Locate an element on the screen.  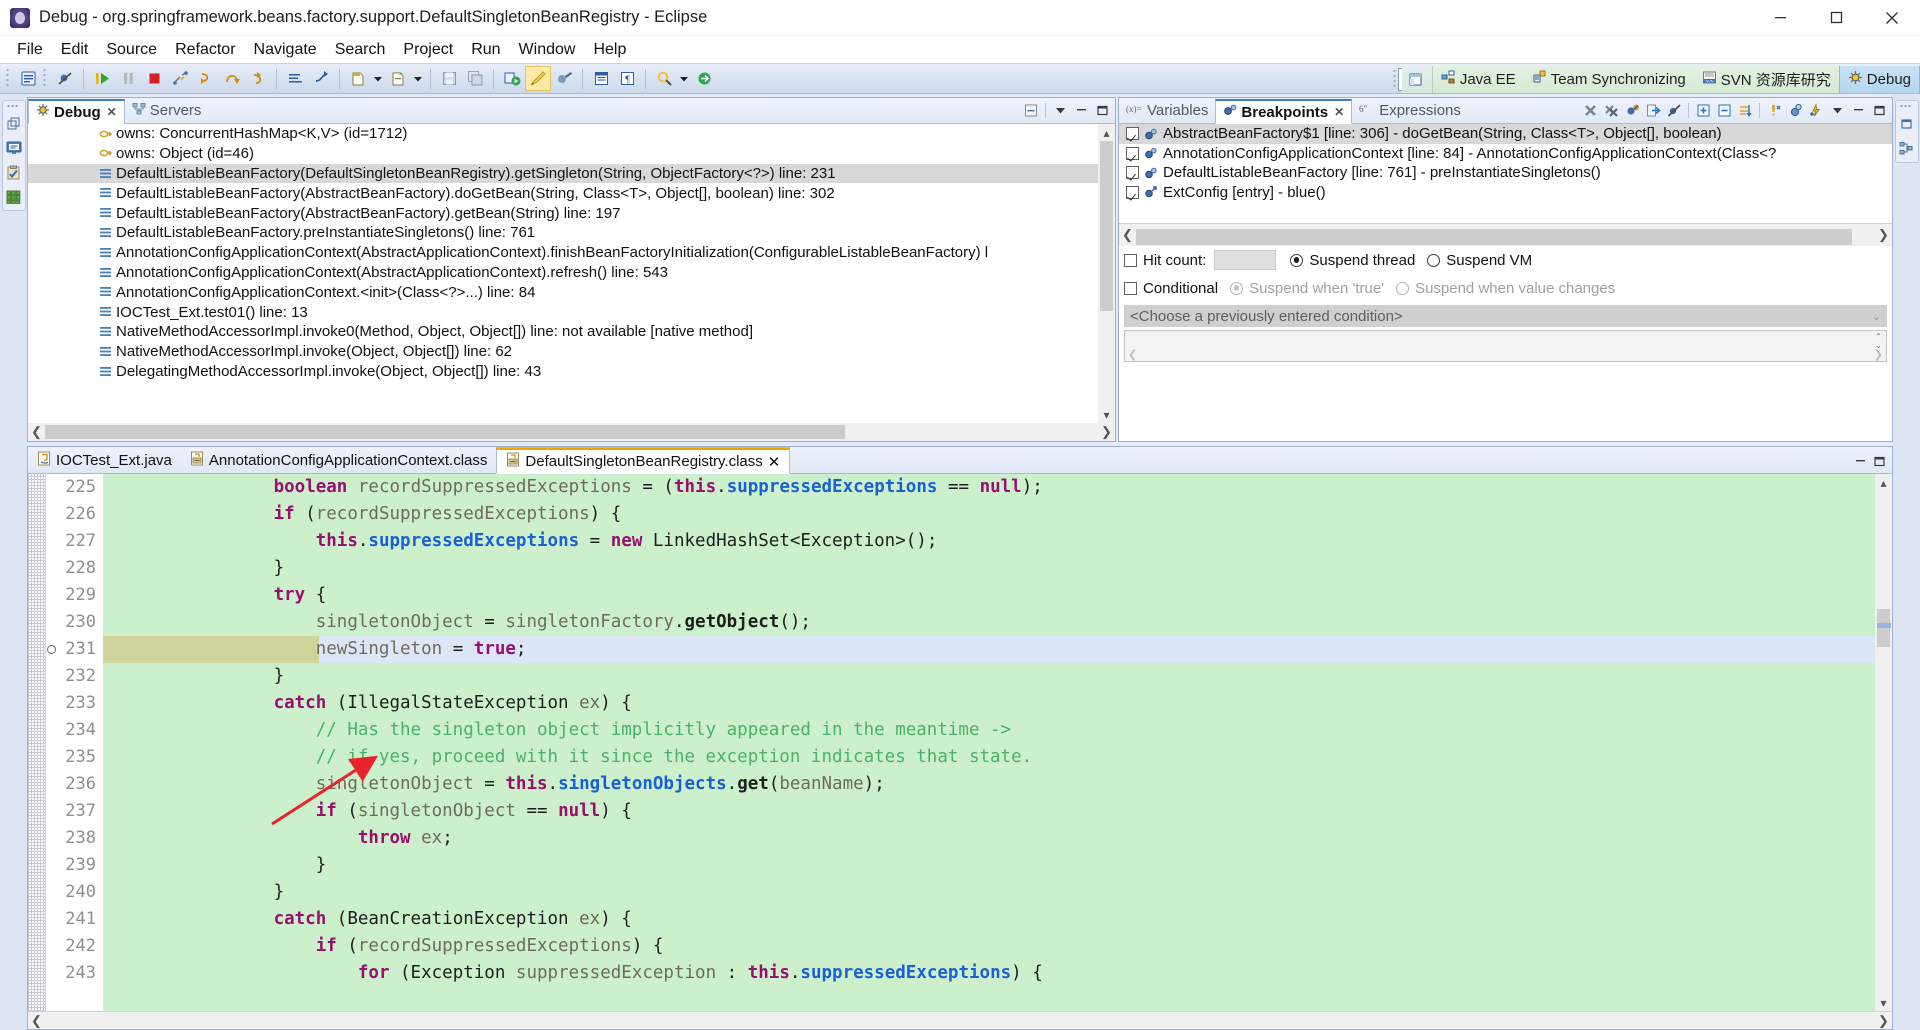
hscroll-track is located at coordinates (960, 1021).